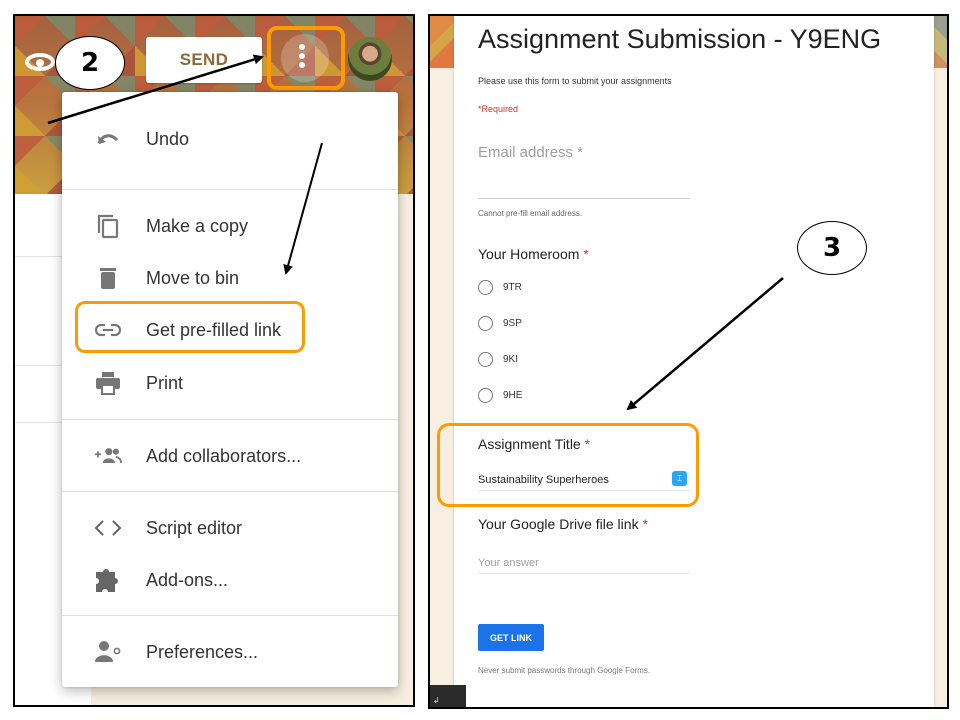 This screenshot has height=720, width=960. What do you see at coordinates (680, 39) in the screenshot?
I see `form-title: Assignment Submission - Y9ENG` at bounding box center [680, 39].